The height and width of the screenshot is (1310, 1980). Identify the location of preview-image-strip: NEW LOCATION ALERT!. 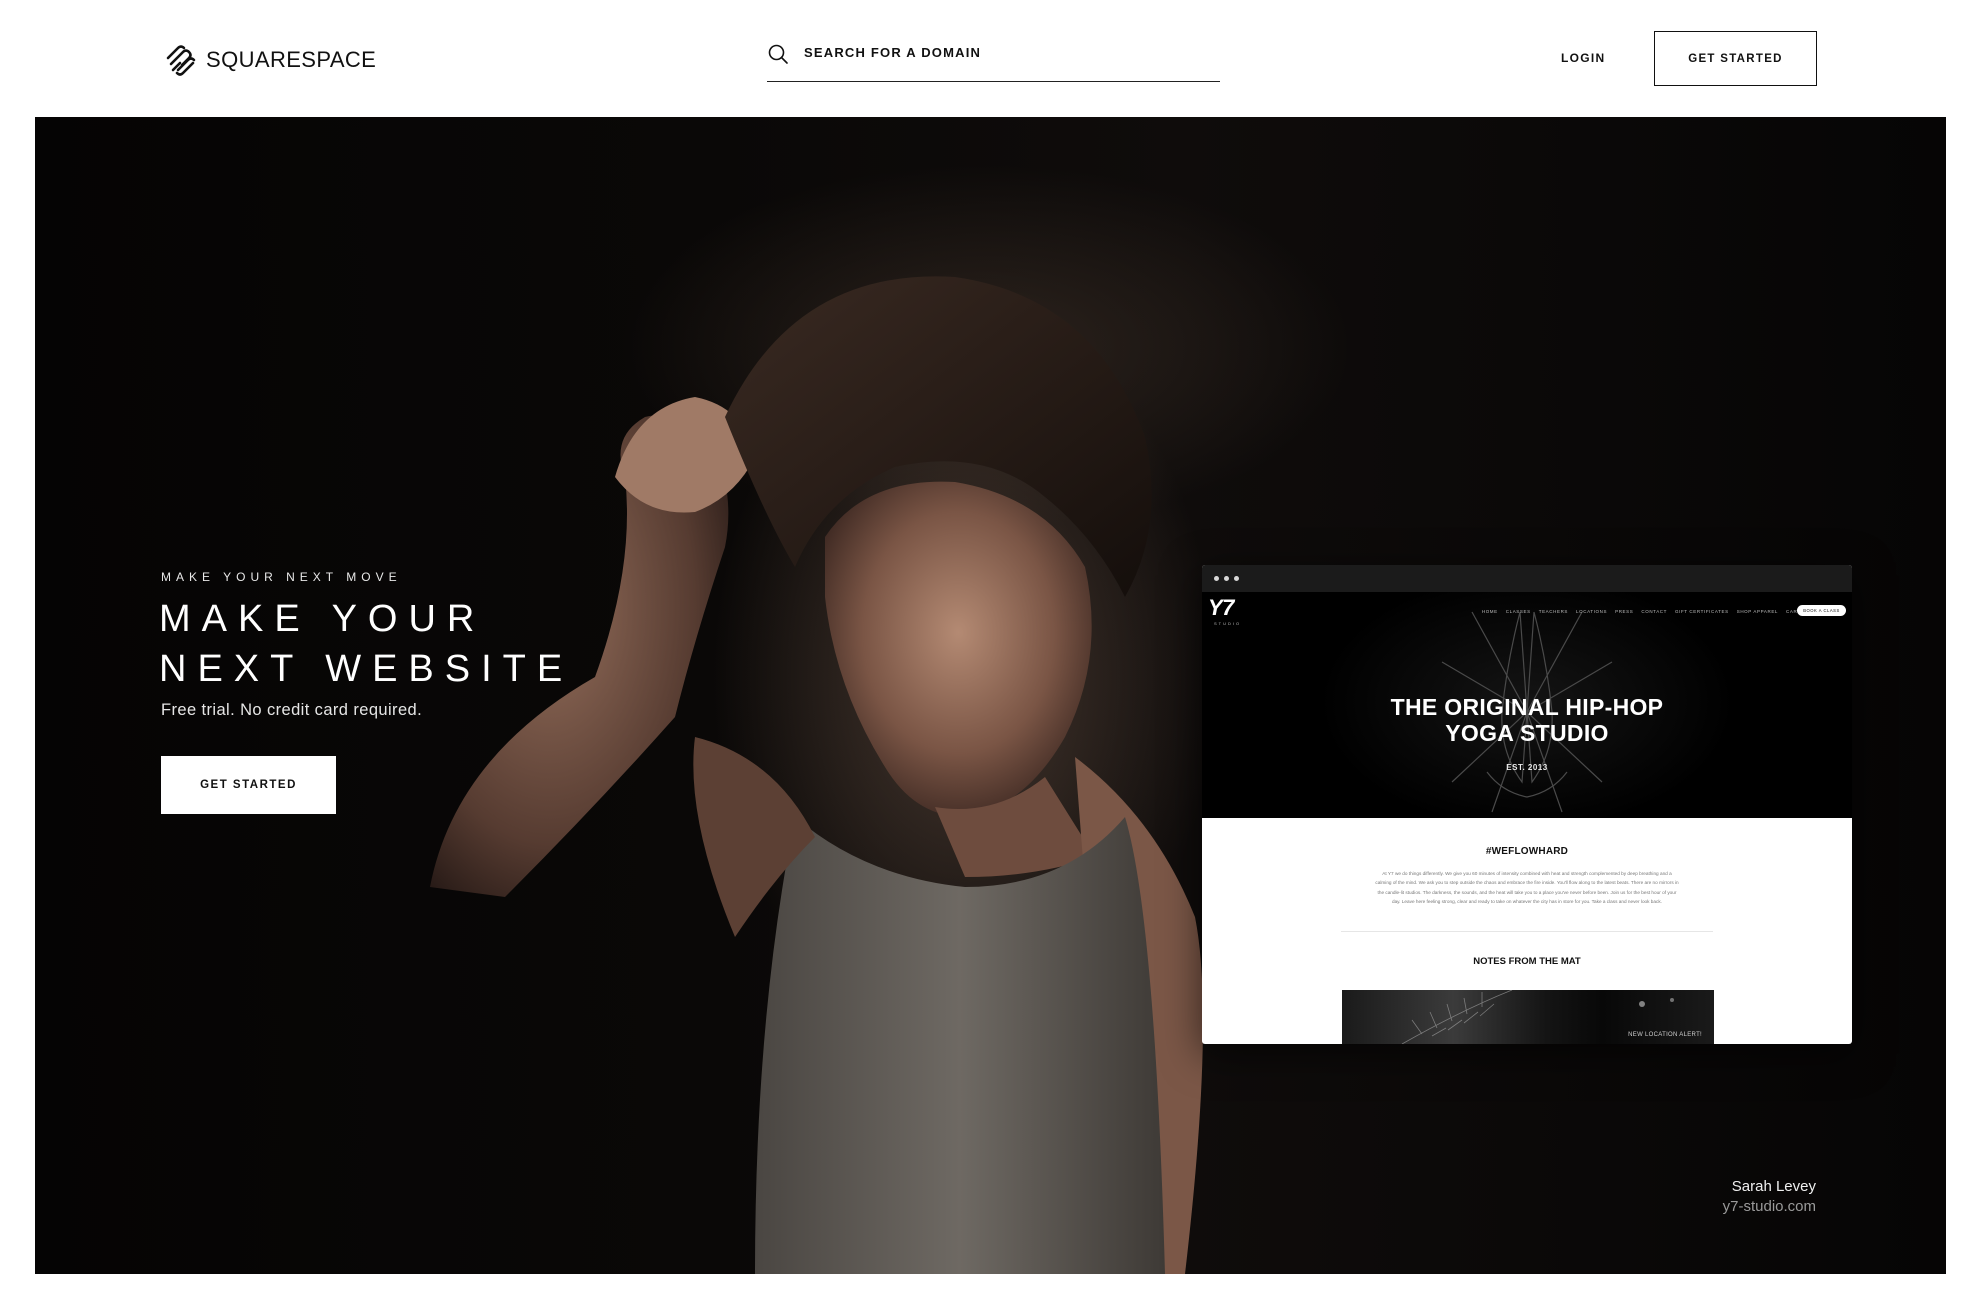
(1528, 1017).